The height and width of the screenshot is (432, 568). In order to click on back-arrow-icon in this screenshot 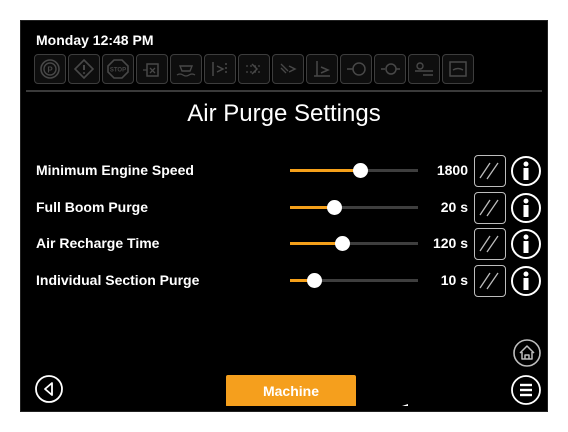, I will do `click(49, 389)`.